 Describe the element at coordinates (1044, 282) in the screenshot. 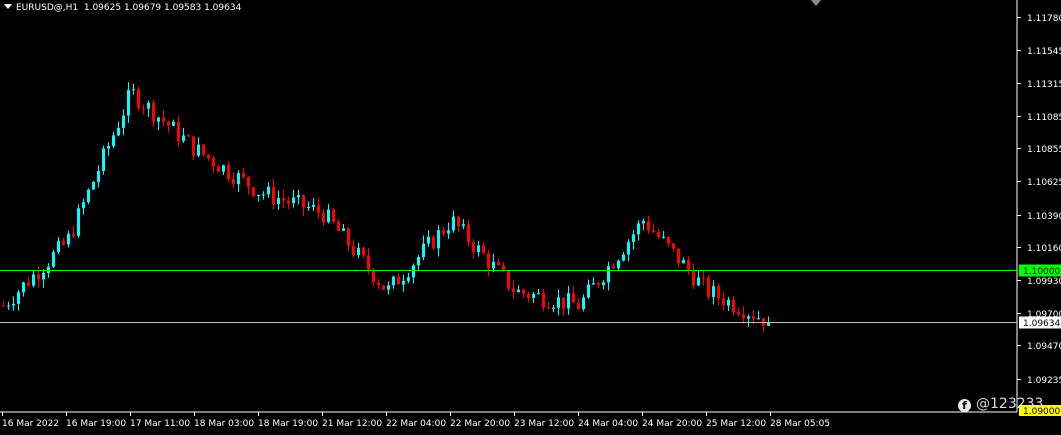

I see `y-tick-label: 1.09930` at that location.